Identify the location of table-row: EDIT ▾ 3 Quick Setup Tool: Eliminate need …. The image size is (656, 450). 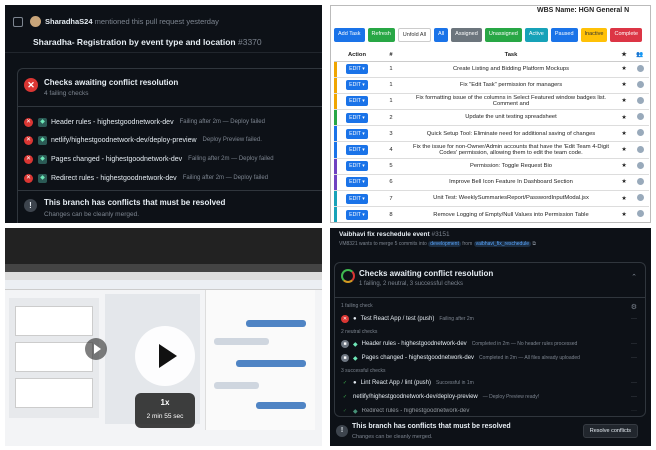
(491, 134).